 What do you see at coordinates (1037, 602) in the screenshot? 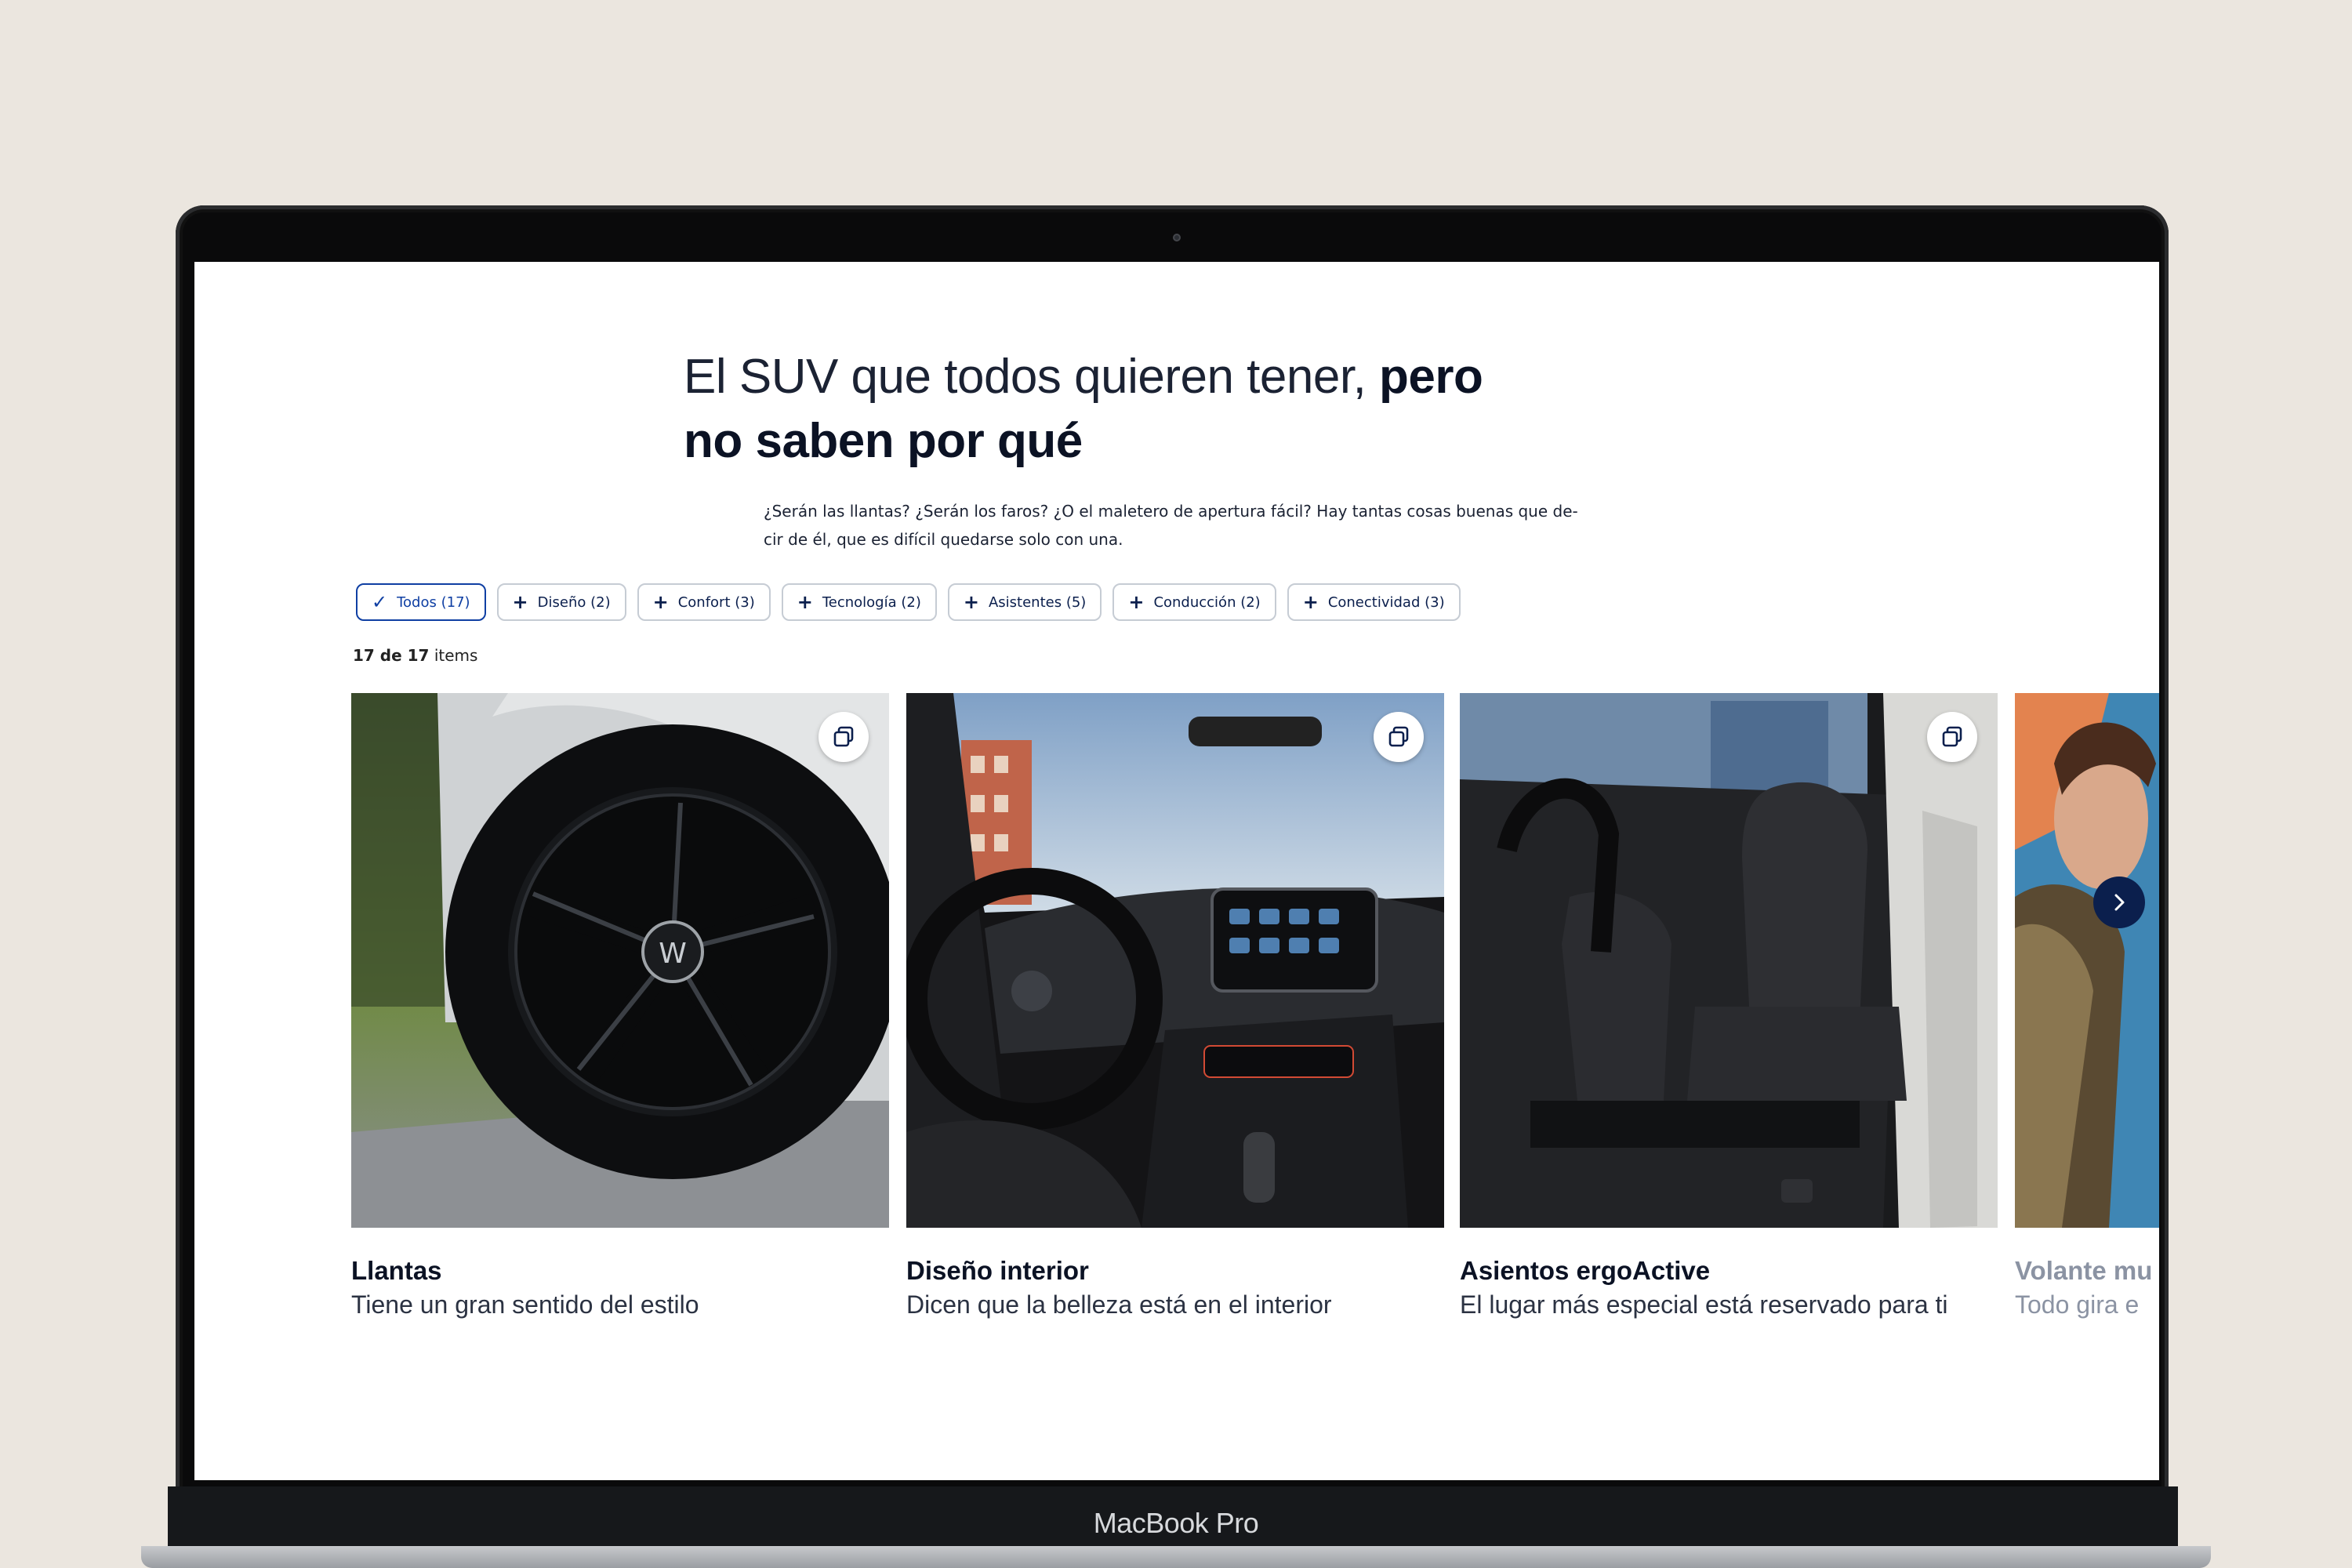
I see `filter-chip-label: Asistentes (5)` at bounding box center [1037, 602].